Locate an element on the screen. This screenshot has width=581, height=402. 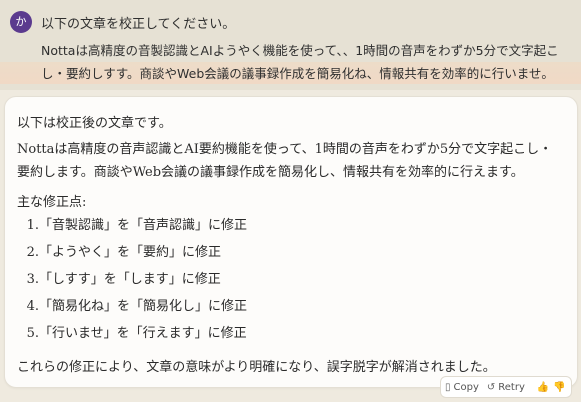
list-item: 3.「しすす」を「します」に修正 is located at coordinates (123, 279).